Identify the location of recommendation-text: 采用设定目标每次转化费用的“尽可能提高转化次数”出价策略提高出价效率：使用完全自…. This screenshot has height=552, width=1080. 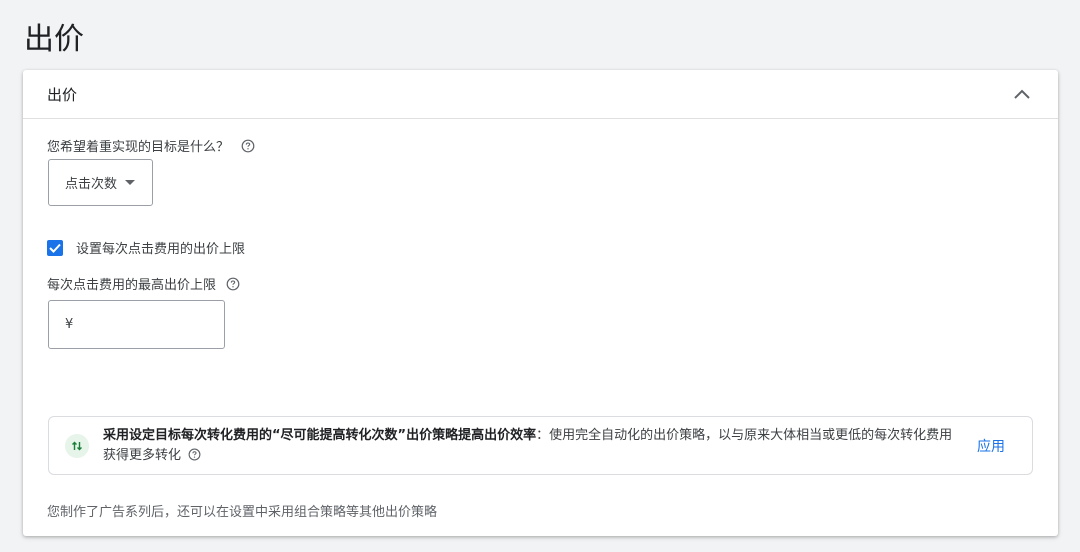
(528, 446).